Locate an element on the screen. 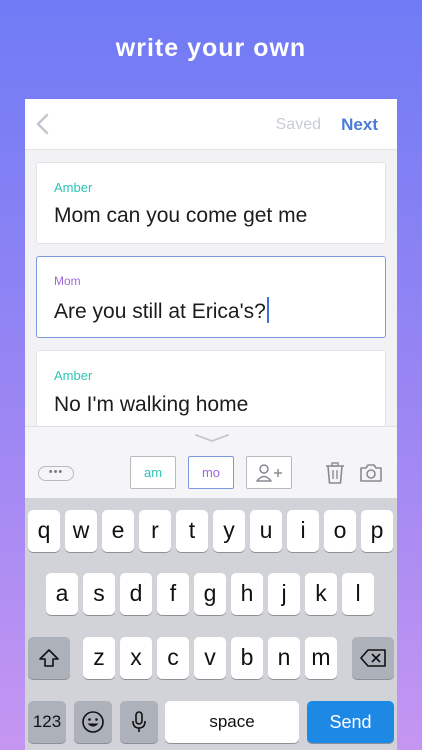  key-a: a is located at coordinates (62, 594).